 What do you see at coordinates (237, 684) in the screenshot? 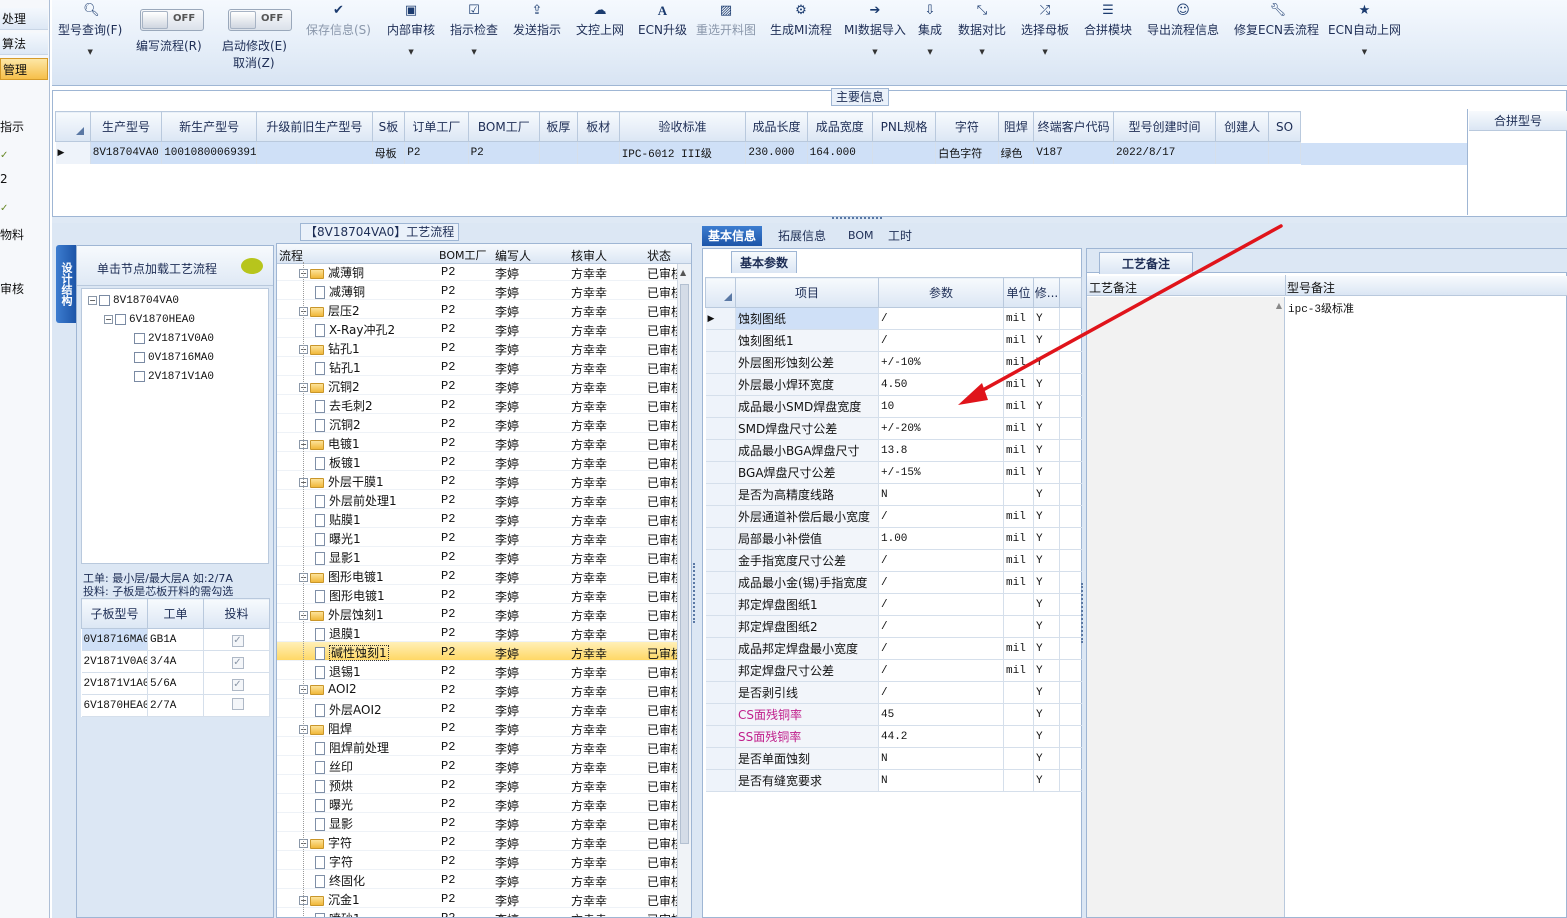
I see `feed-checkbox: ✓` at bounding box center [237, 684].